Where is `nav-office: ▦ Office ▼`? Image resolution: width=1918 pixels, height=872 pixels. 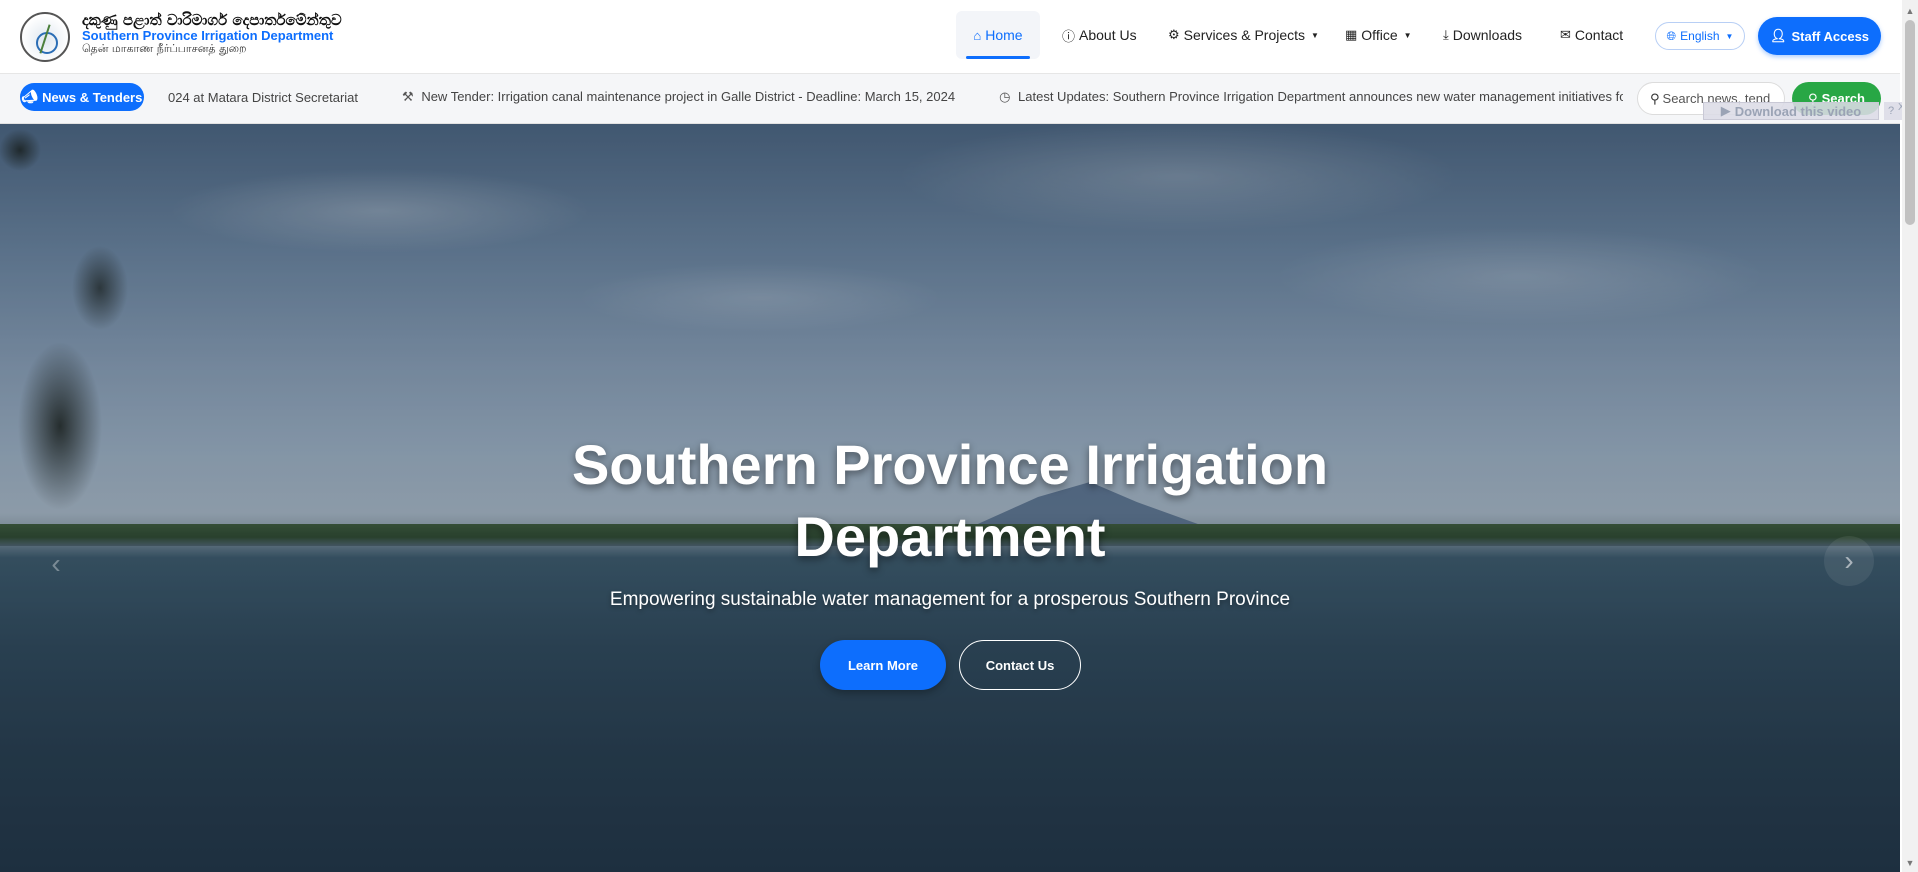
nav-office: ▦ Office ▼ is located at coordinates (1378, 35).